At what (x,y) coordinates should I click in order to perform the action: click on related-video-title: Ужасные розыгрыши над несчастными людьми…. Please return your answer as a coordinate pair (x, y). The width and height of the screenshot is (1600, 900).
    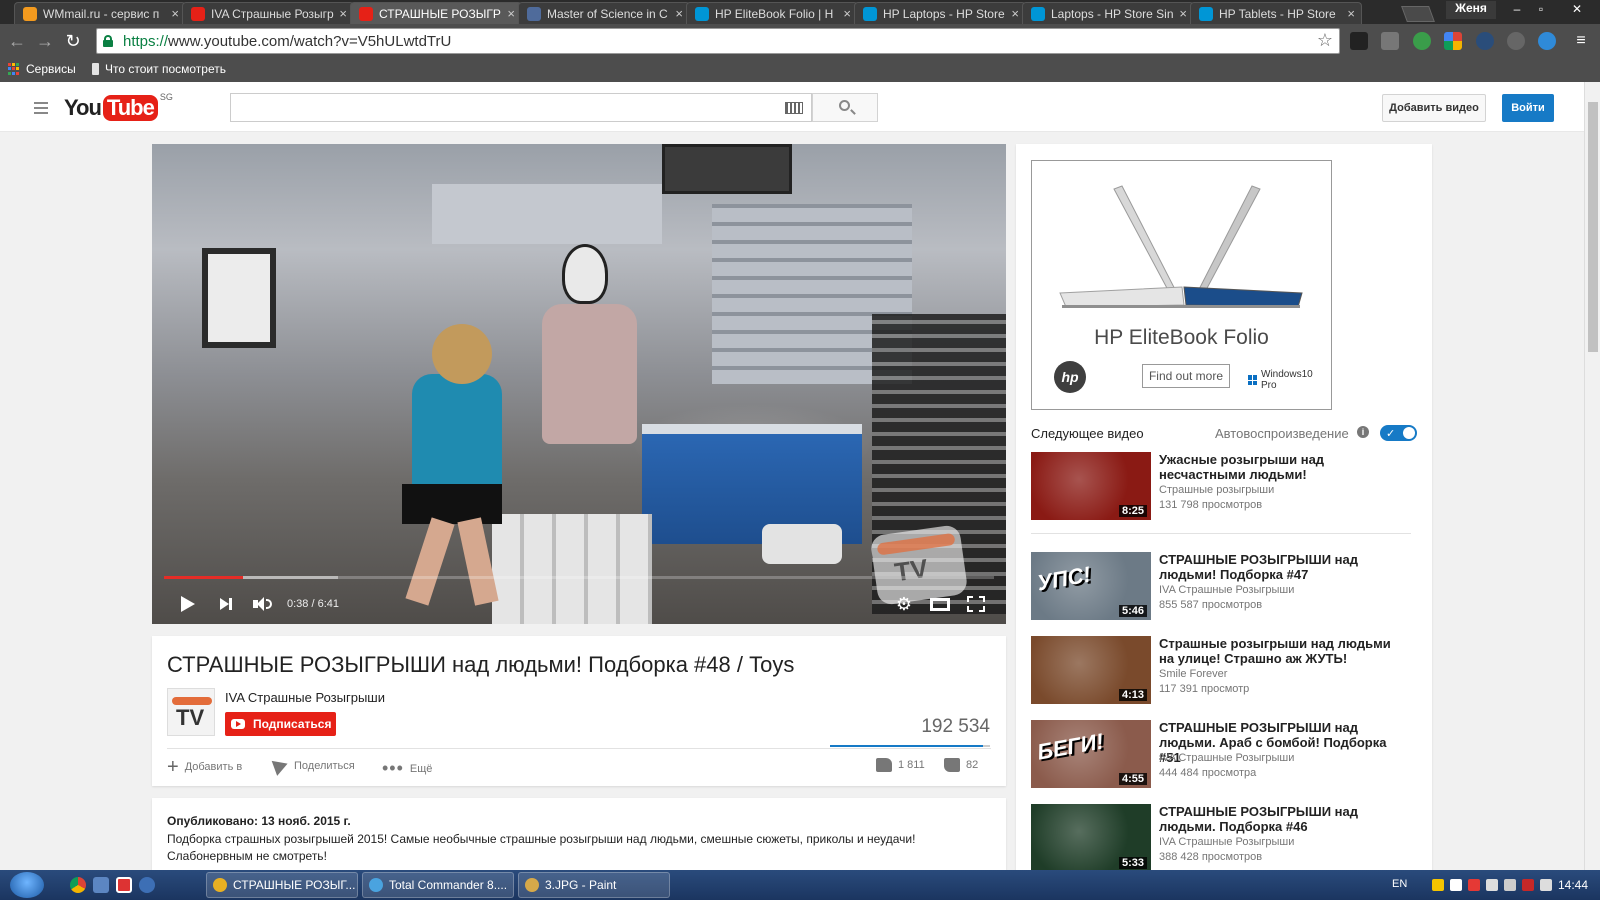
    Looking at the image, I should click on (1284, 467).